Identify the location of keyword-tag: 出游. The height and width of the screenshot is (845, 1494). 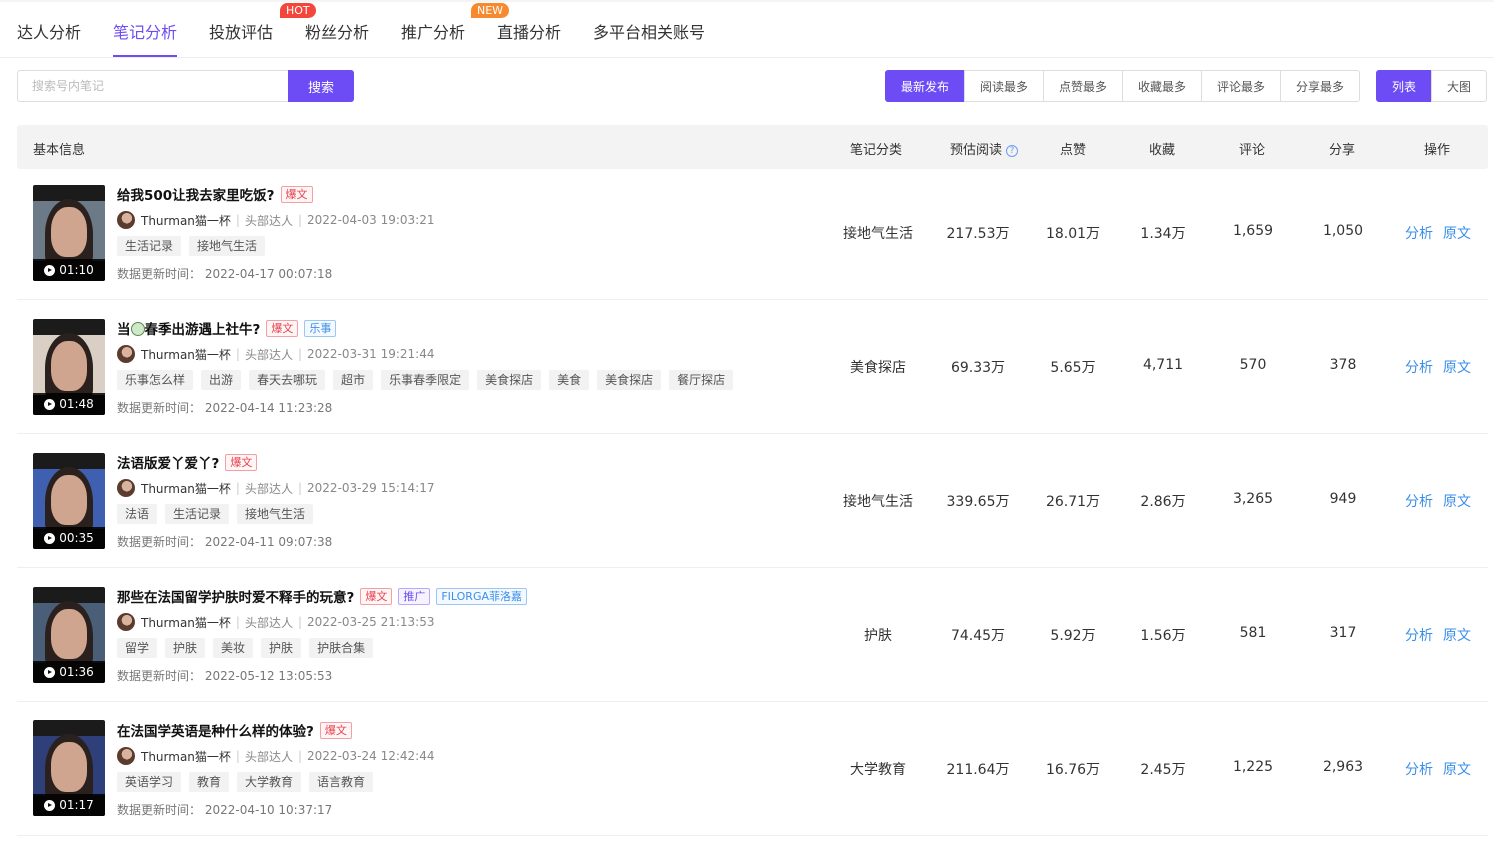
(221, 380).